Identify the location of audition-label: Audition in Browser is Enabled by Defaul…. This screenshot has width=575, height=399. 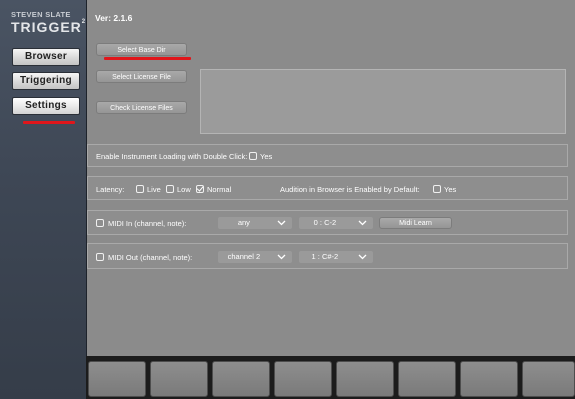
(350, 189).